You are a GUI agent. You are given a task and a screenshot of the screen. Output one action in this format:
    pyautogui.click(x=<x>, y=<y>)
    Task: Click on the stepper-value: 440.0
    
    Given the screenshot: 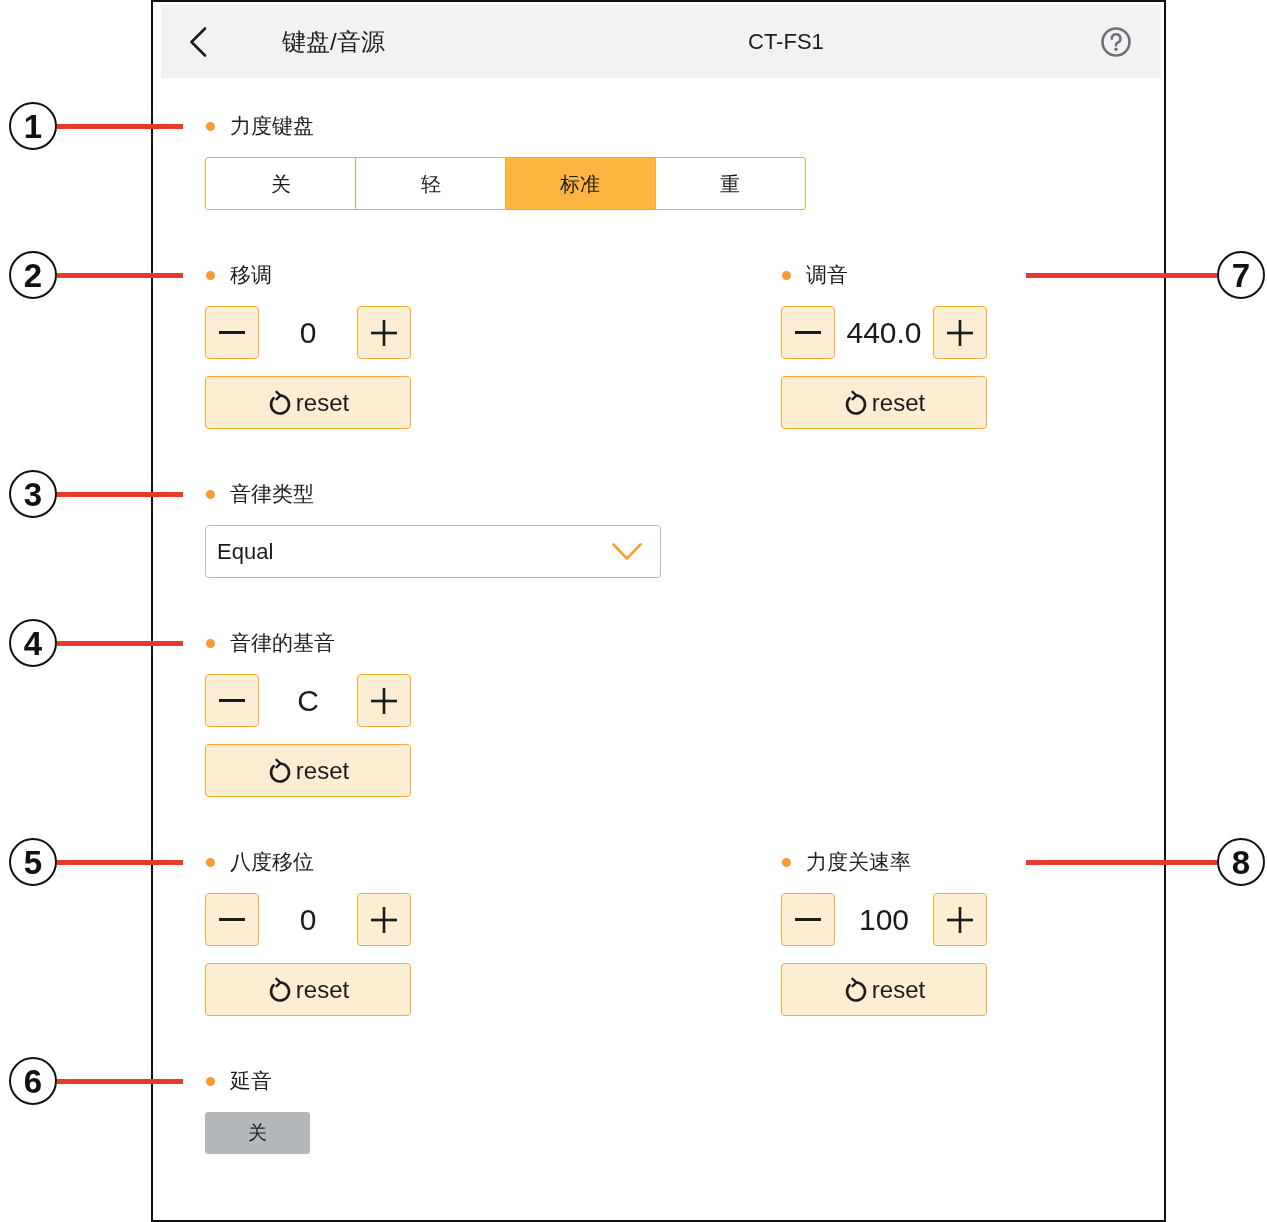 What is the action you would take?
    pyautogui.click(x=884, y=332)
    